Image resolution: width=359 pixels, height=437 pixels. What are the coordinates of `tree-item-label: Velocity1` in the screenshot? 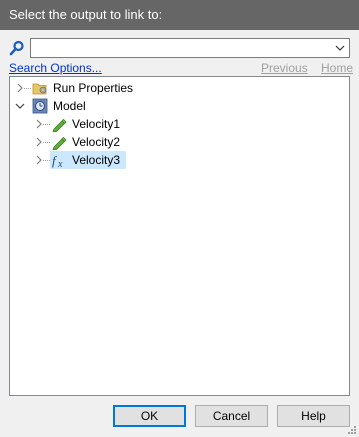 It's located at (96, 124).